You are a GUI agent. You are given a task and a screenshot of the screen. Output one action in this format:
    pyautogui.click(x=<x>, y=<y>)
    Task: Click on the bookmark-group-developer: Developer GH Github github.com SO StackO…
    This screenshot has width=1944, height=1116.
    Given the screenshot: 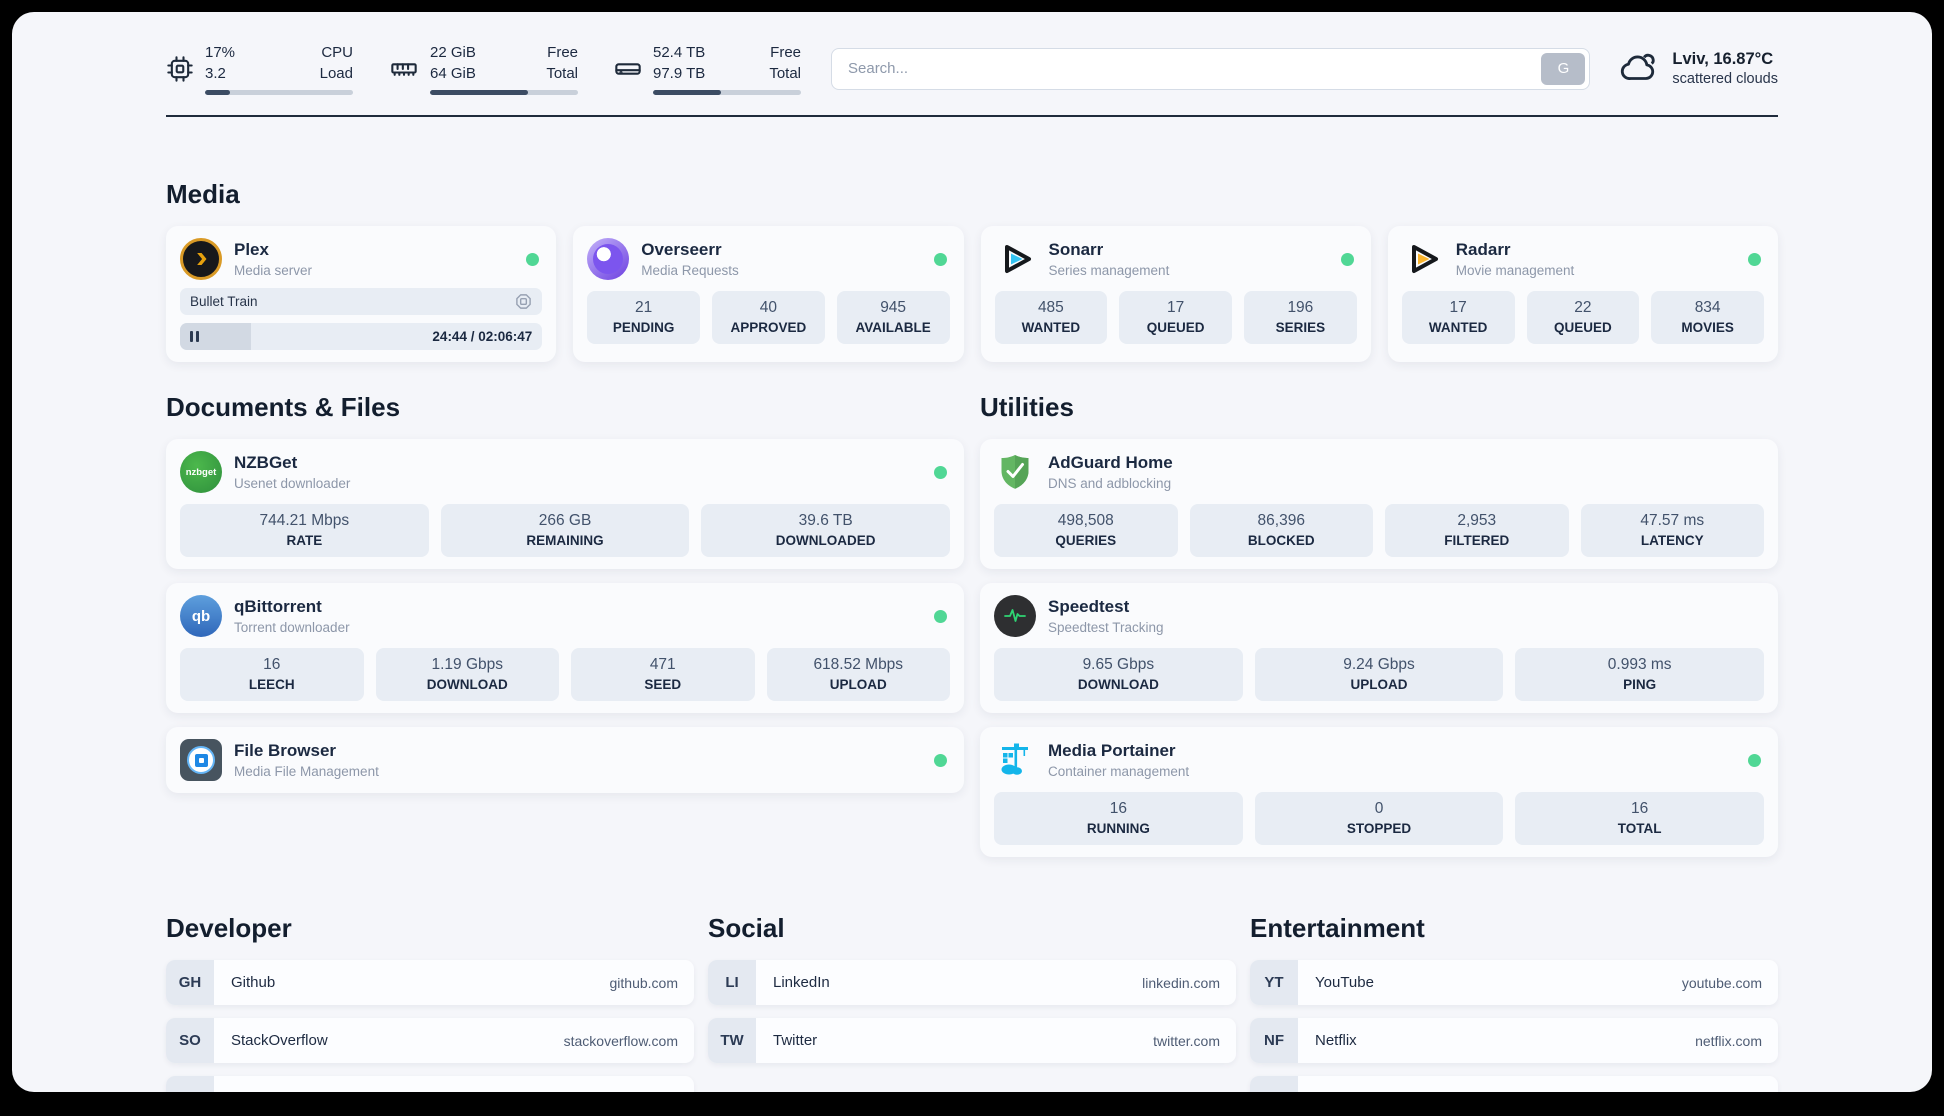 What is the action you would take?
    pyautogui.click(x=430, y=1002)
    